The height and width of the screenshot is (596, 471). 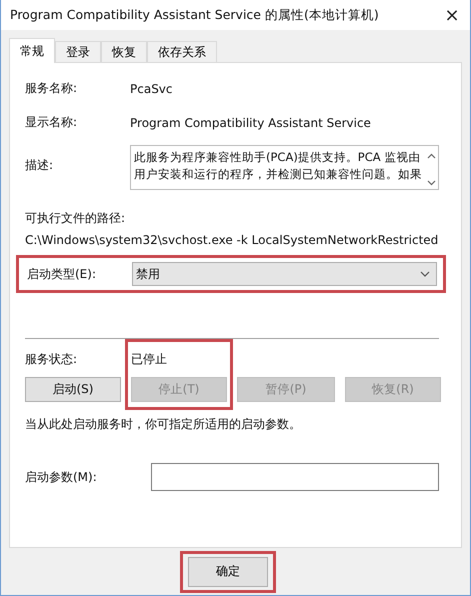 I want to click on field-label: 描述:, so click(x=39, y=165).